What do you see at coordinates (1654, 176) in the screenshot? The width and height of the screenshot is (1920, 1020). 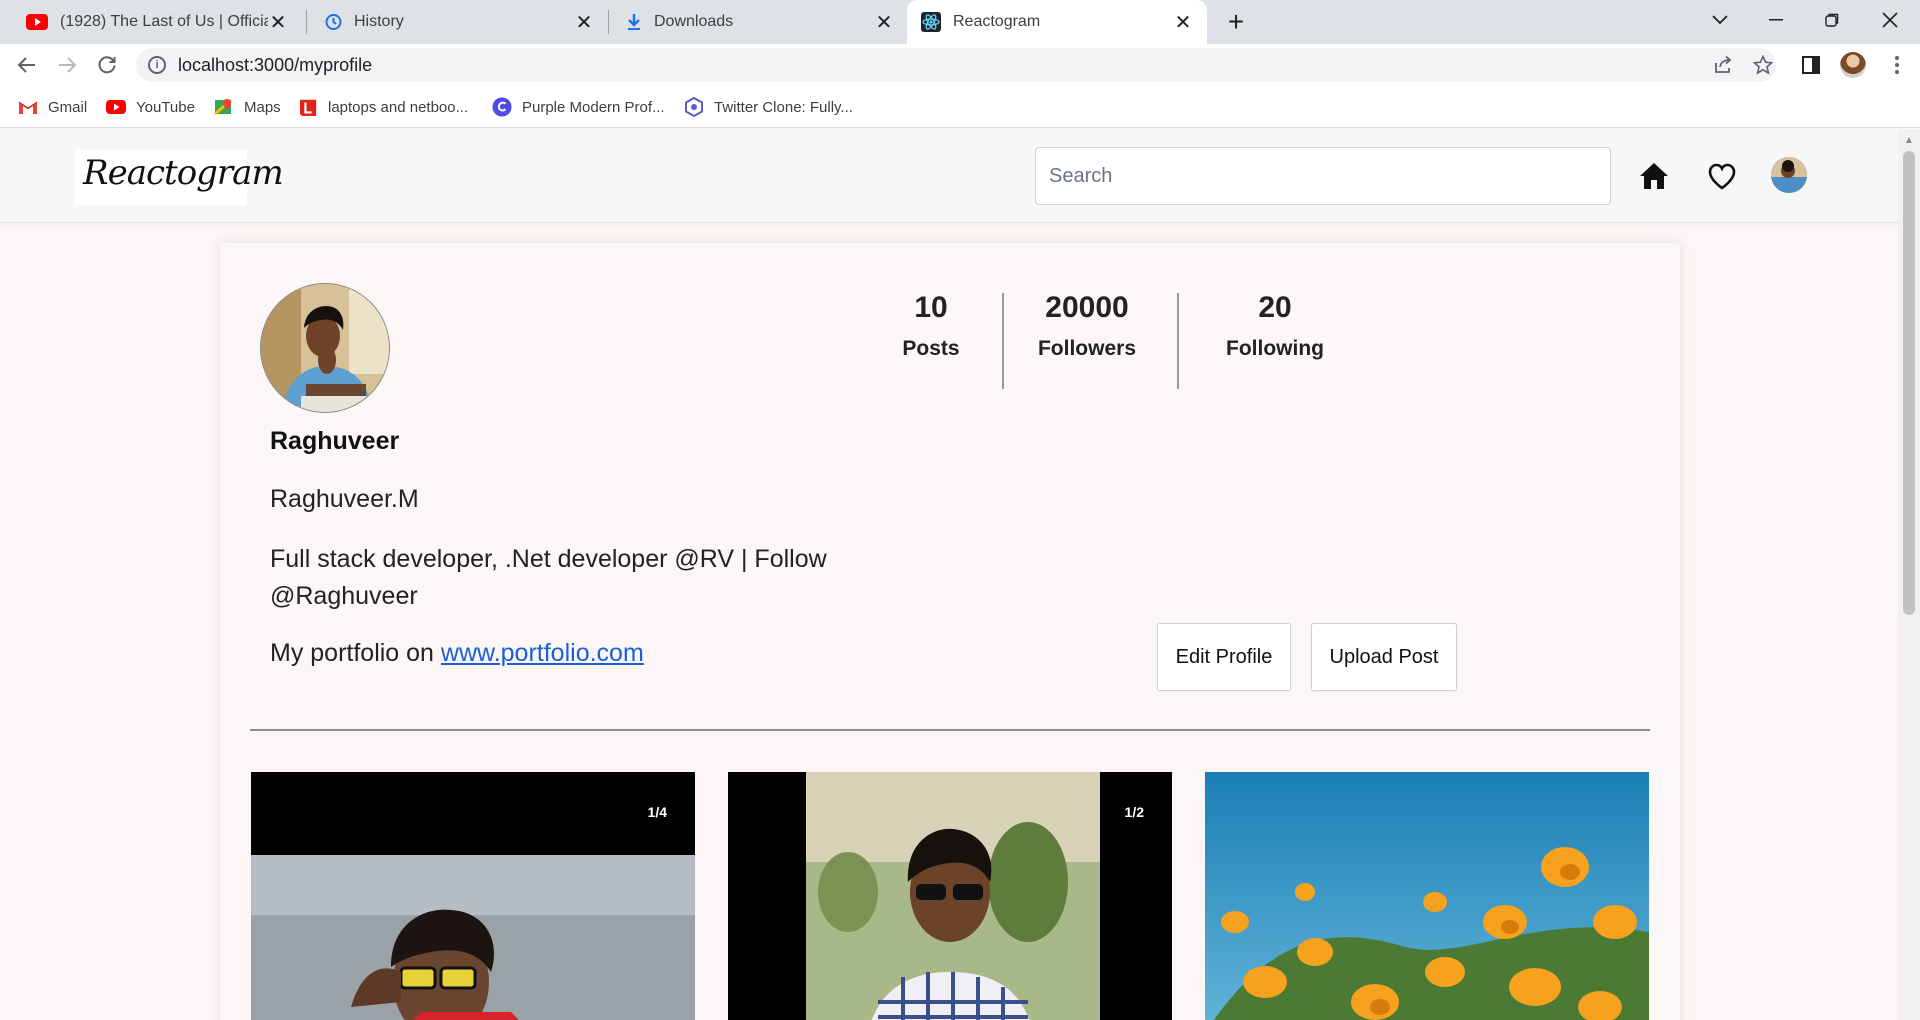 I see `home-icon` at bounding box center [1654, 176].